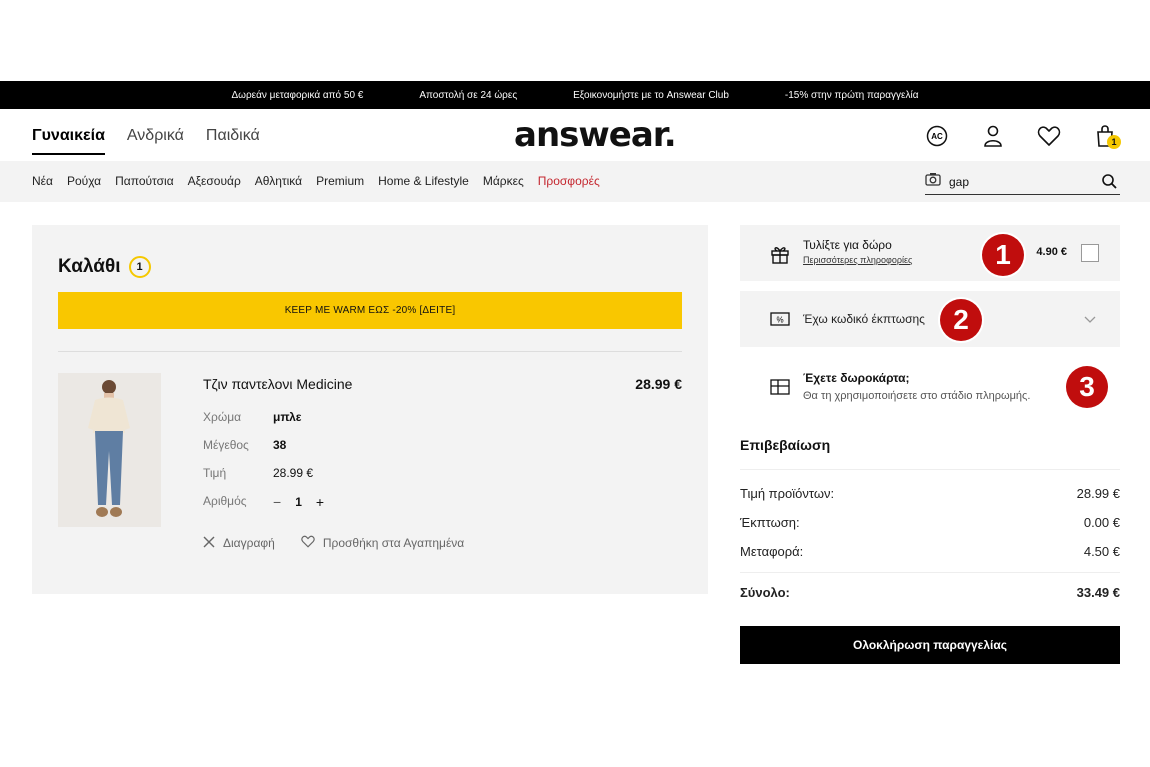  Describe the element at coordinates (847, 245) in the screenshot. I see `gift-wrap-title: Τυλίξτε για δώρο` at that location.